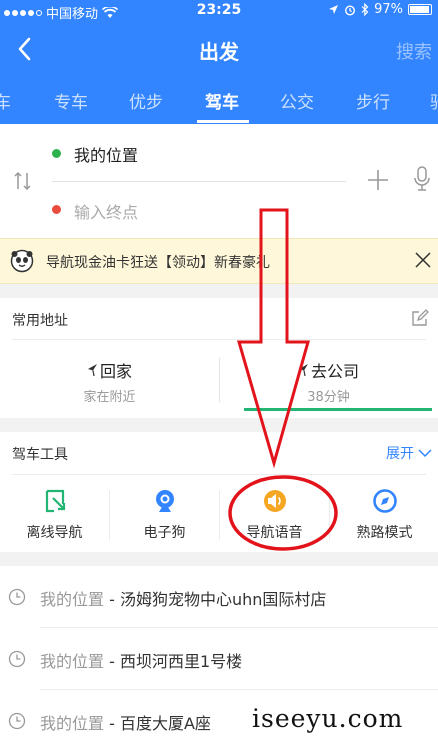 The height and width of the screenshot is (750, 438). Describe the element at coordinates (334, 371) in the screenshot. I see `work-label: 去公司` at that location.